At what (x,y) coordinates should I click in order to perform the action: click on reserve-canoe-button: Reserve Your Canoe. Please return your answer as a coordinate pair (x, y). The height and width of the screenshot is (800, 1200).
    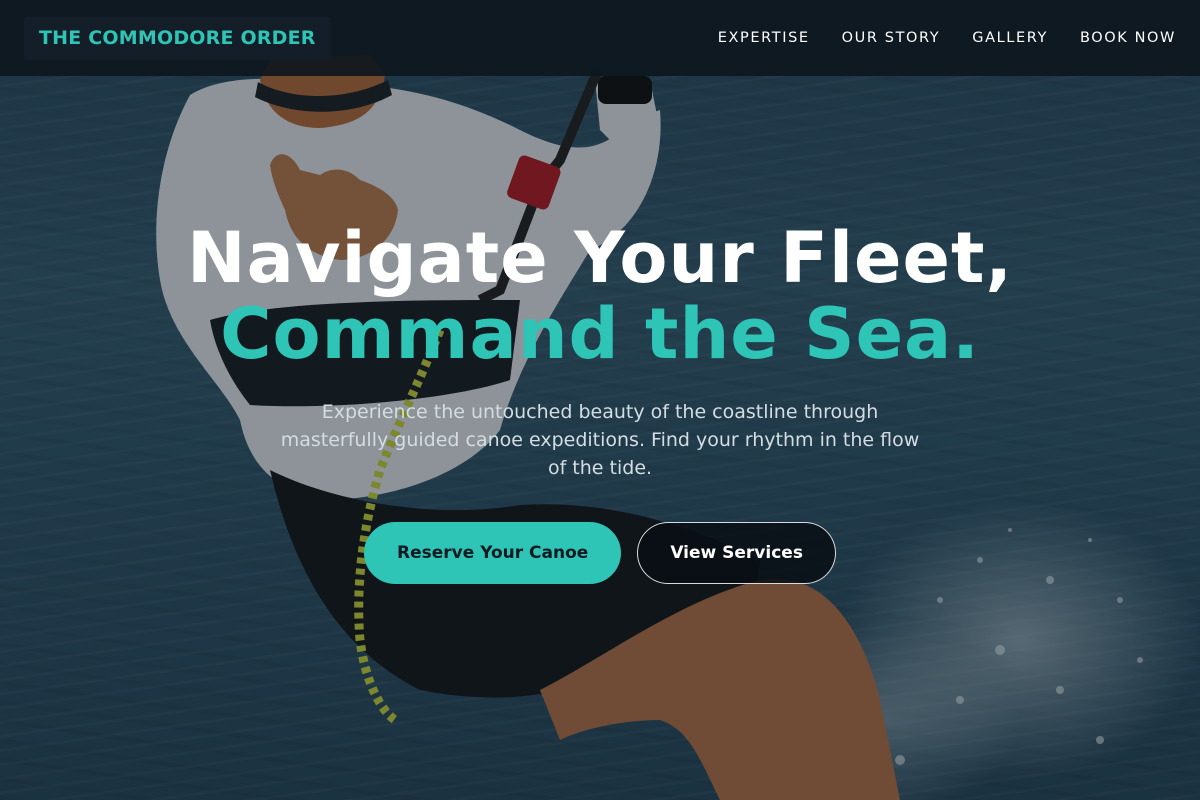
    Looking at the image, I should click on (493, 553).